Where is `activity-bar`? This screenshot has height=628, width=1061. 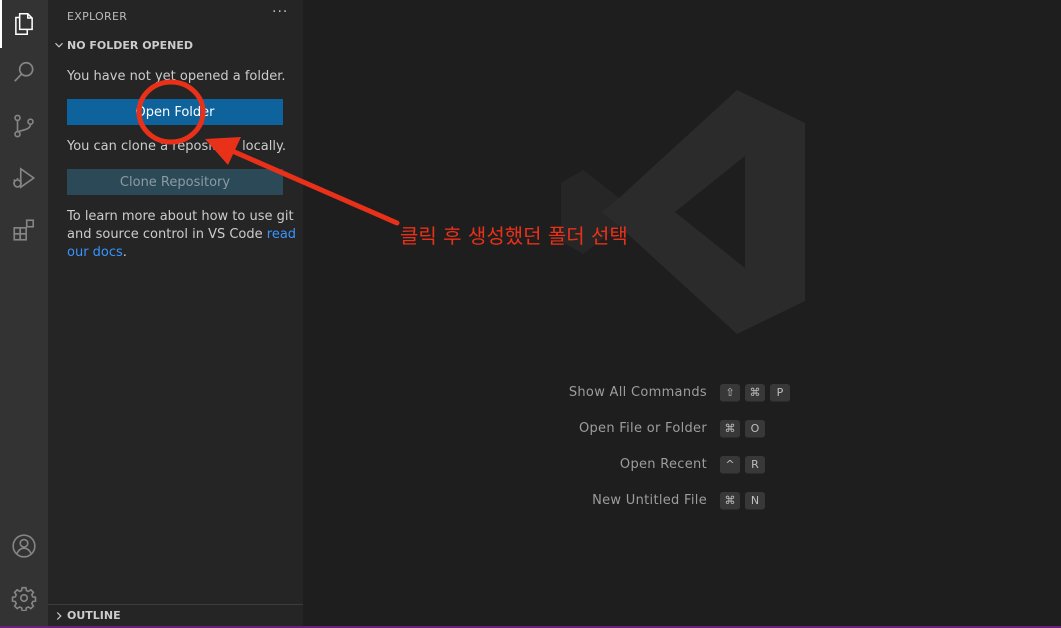
activity-bar is located at coordinates (24, 313).